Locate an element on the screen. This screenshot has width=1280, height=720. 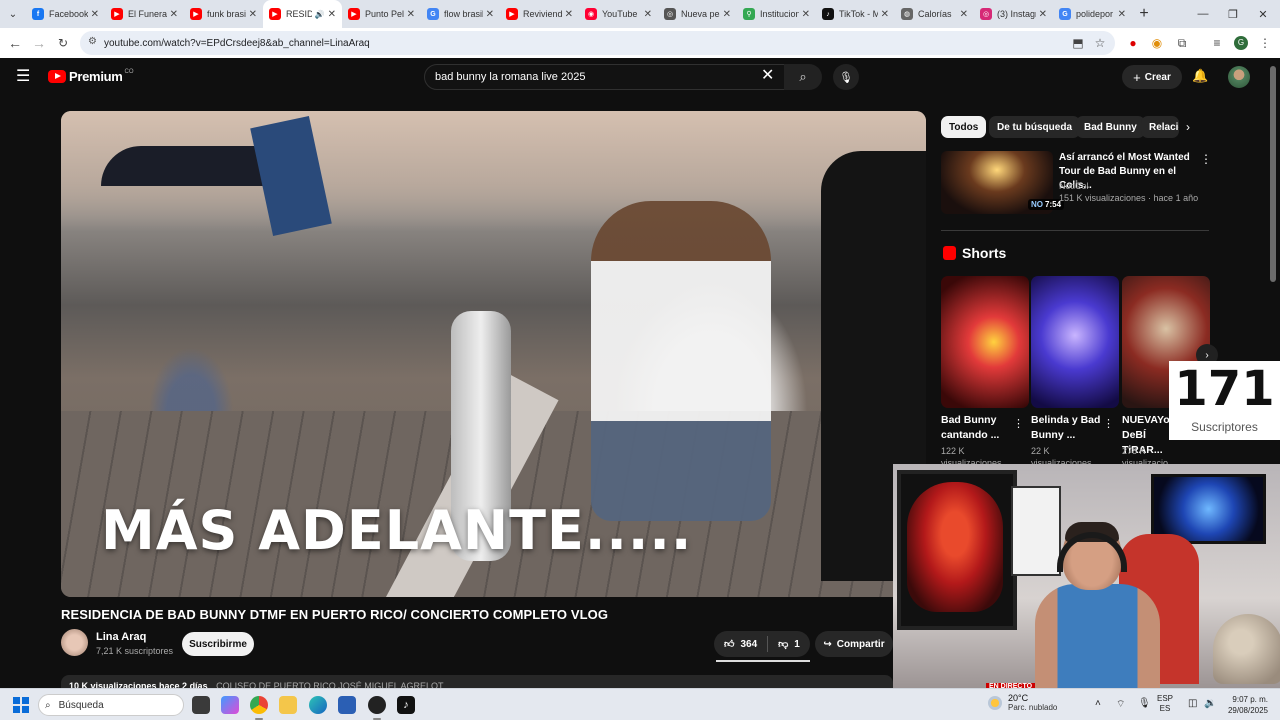
wifi-icon: ◫ is located at coordinates (1192, 703).